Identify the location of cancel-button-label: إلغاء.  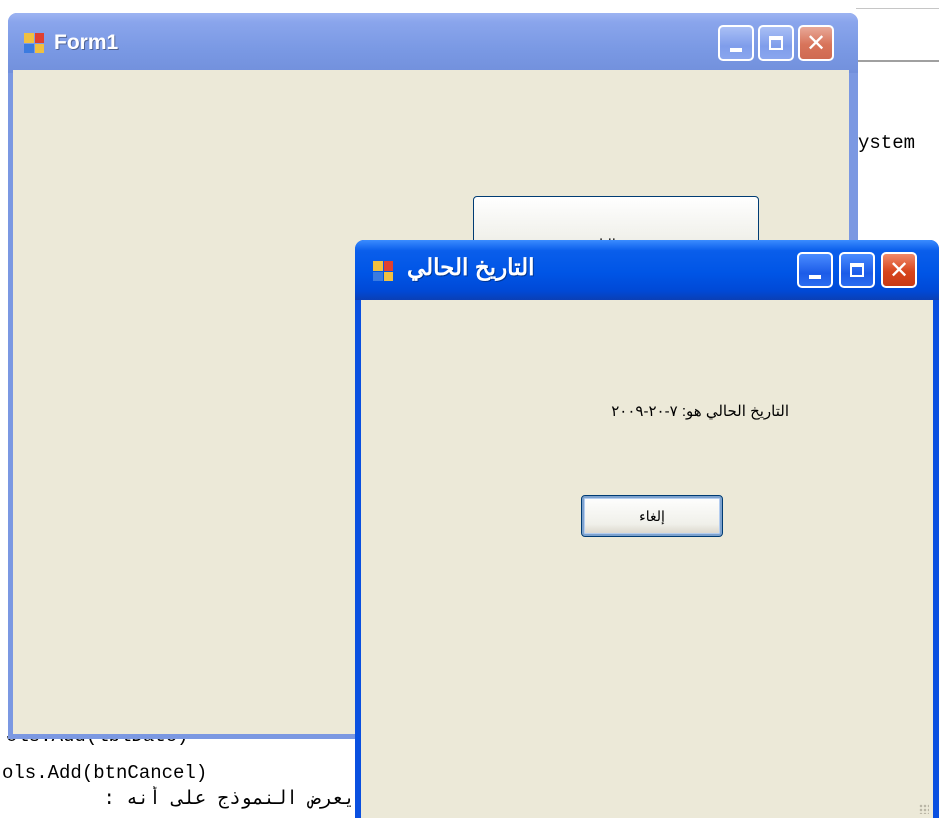
(652, 515).